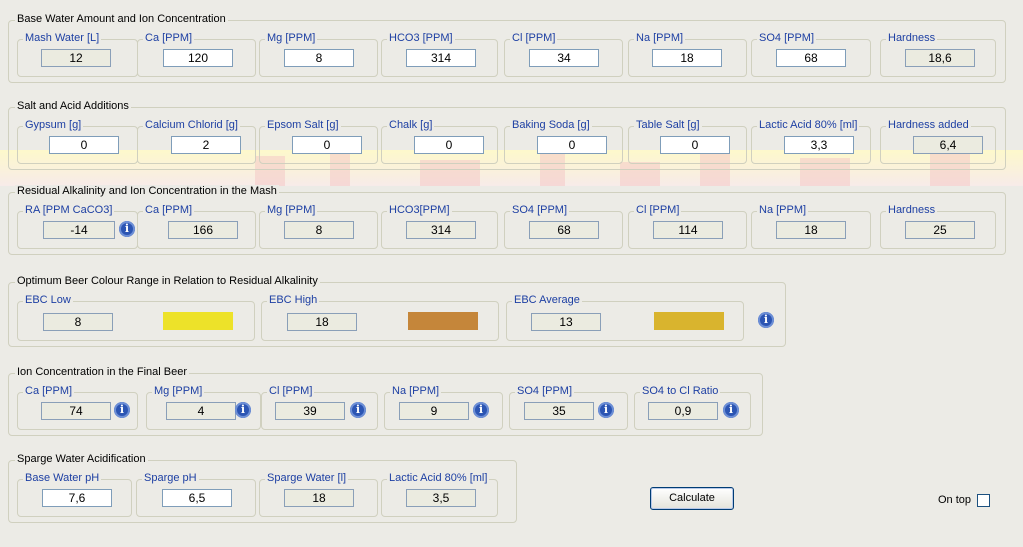 Image resolution: width=1023 pixels, height=547 pixels. I want to click on chalk-g-input, so click(449, 145).